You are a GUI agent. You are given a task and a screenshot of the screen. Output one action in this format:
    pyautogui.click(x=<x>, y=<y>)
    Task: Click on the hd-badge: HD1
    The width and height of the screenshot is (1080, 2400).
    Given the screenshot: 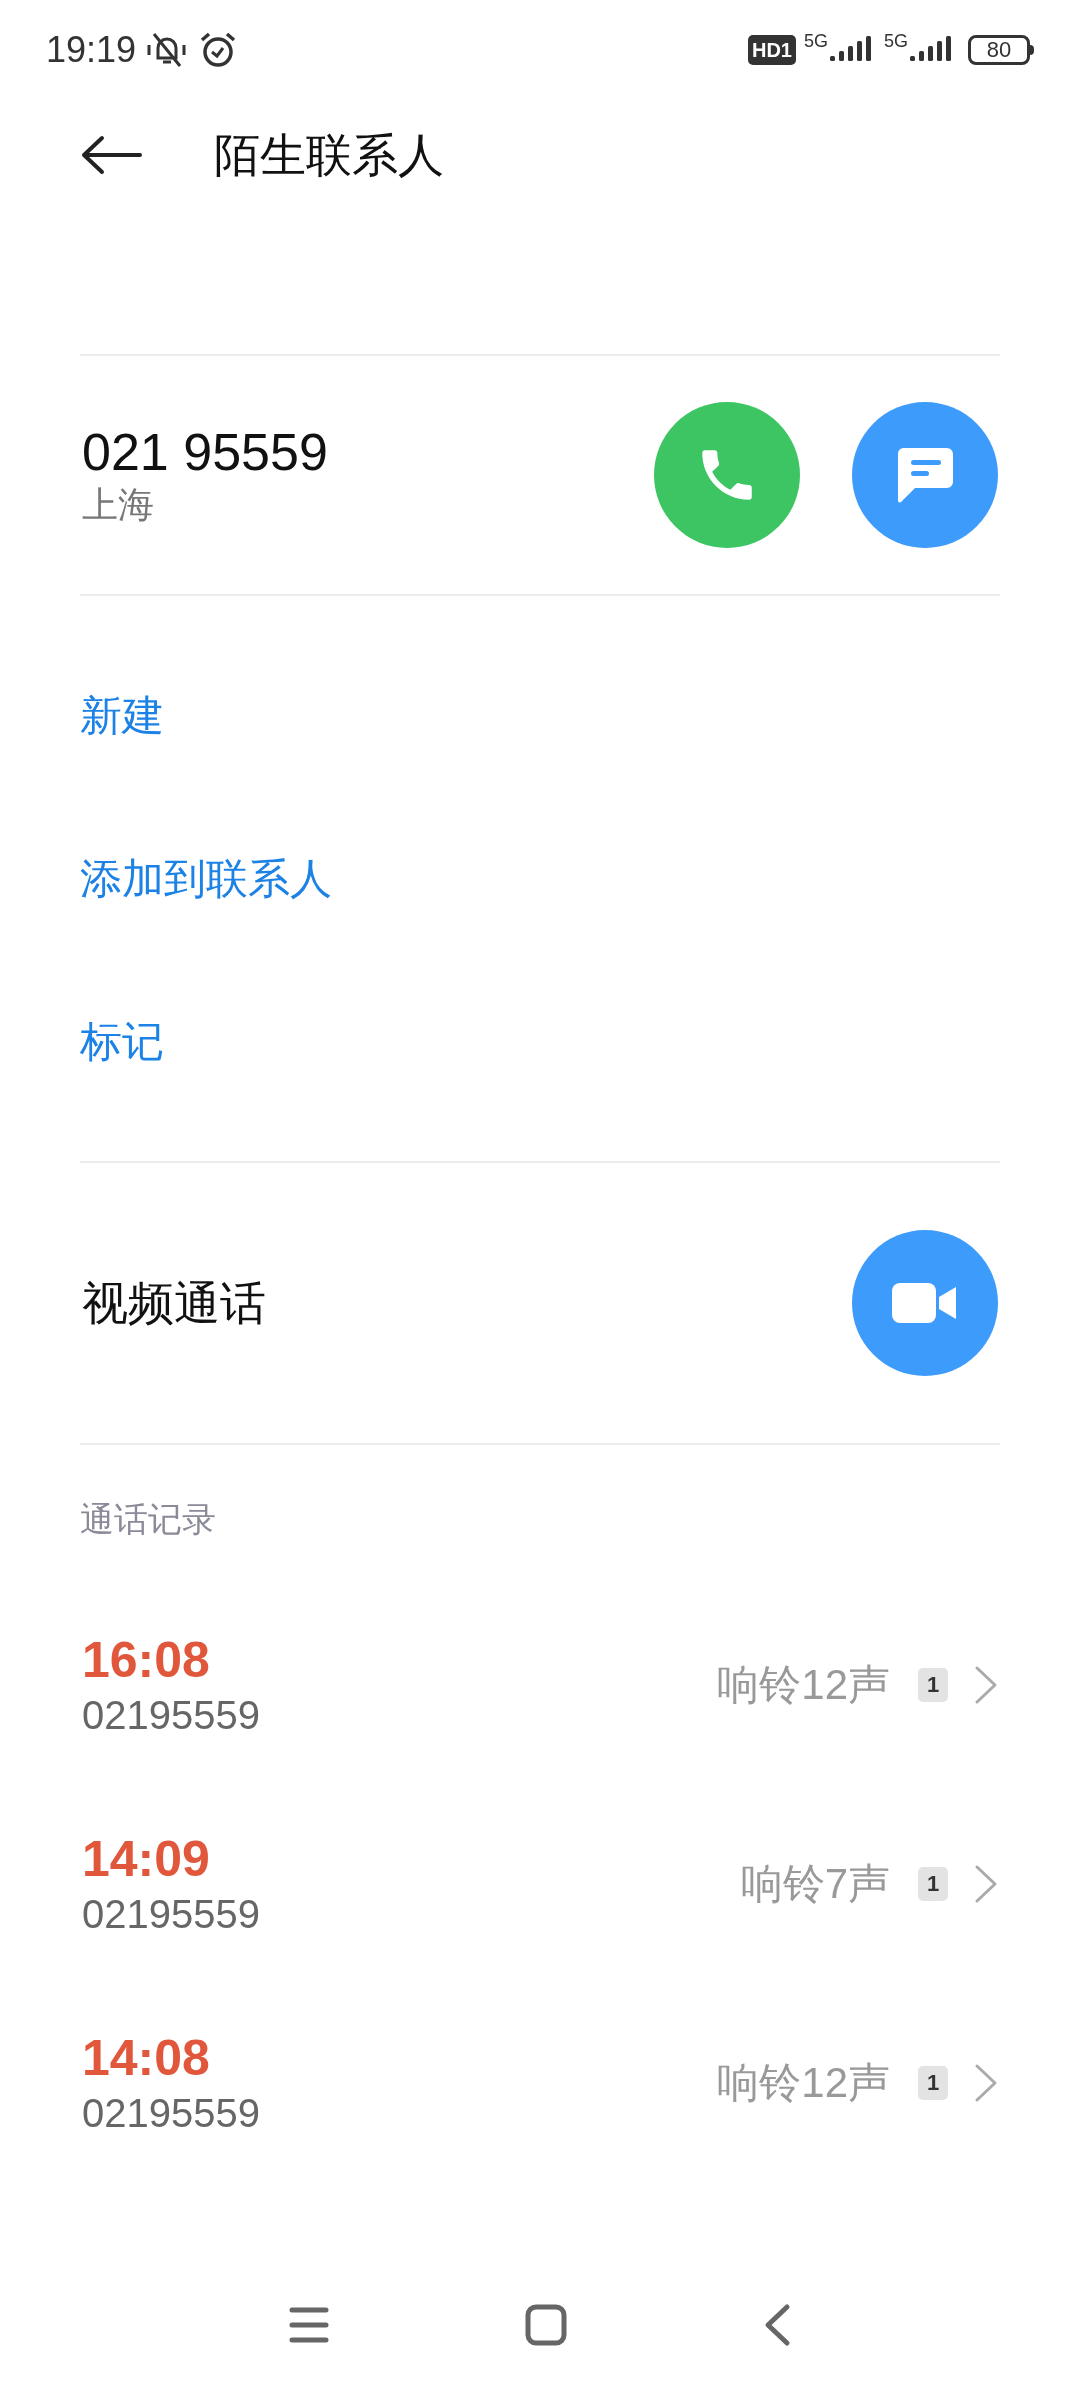 What is the action you would take?
    pyautogui.click(x=771, y=50)
    